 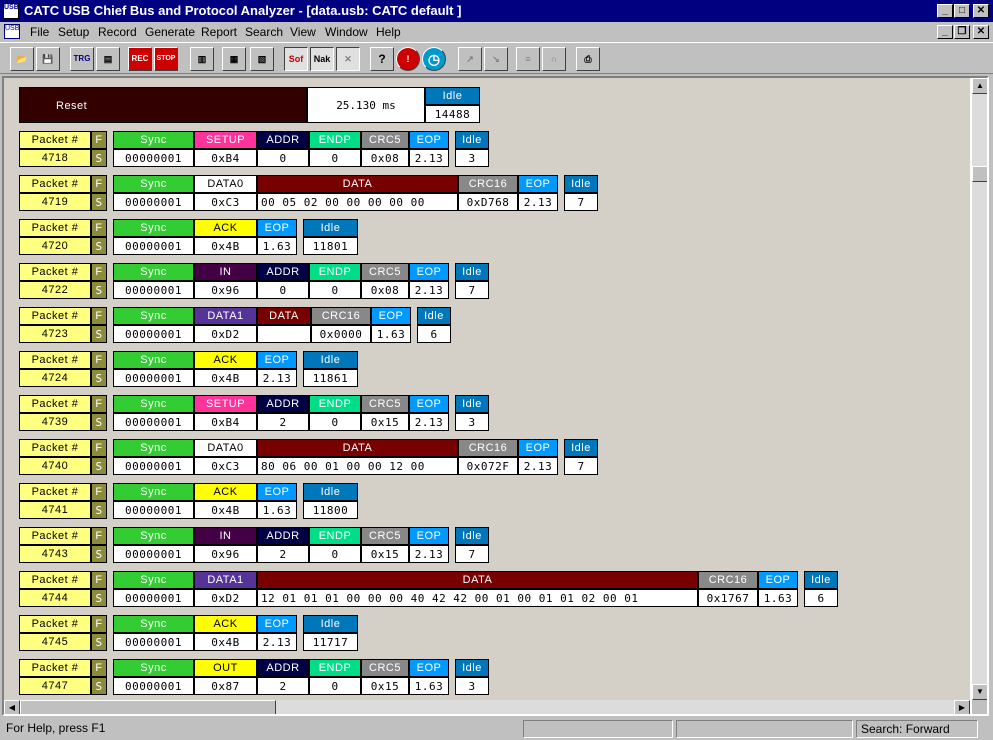 What do you see at coordinates (346, 32) in the screenshot?
I see `menu-window: Window` at bounding box center [346, 32].